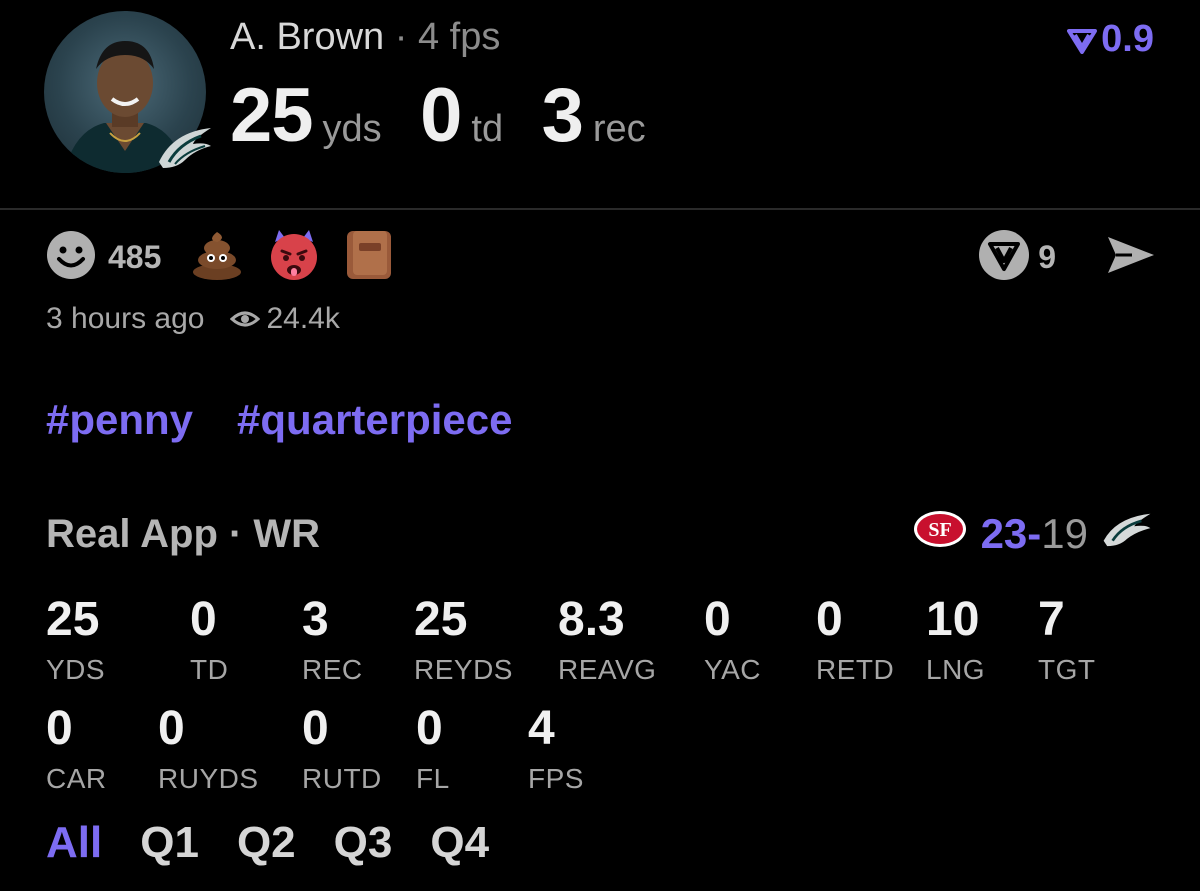 Image resolution: width=1200 pixels, height=891 pixels. Describe the element at coordinates (441, 115) in the screenshot. I see `stat-td-value: 0` at that location.